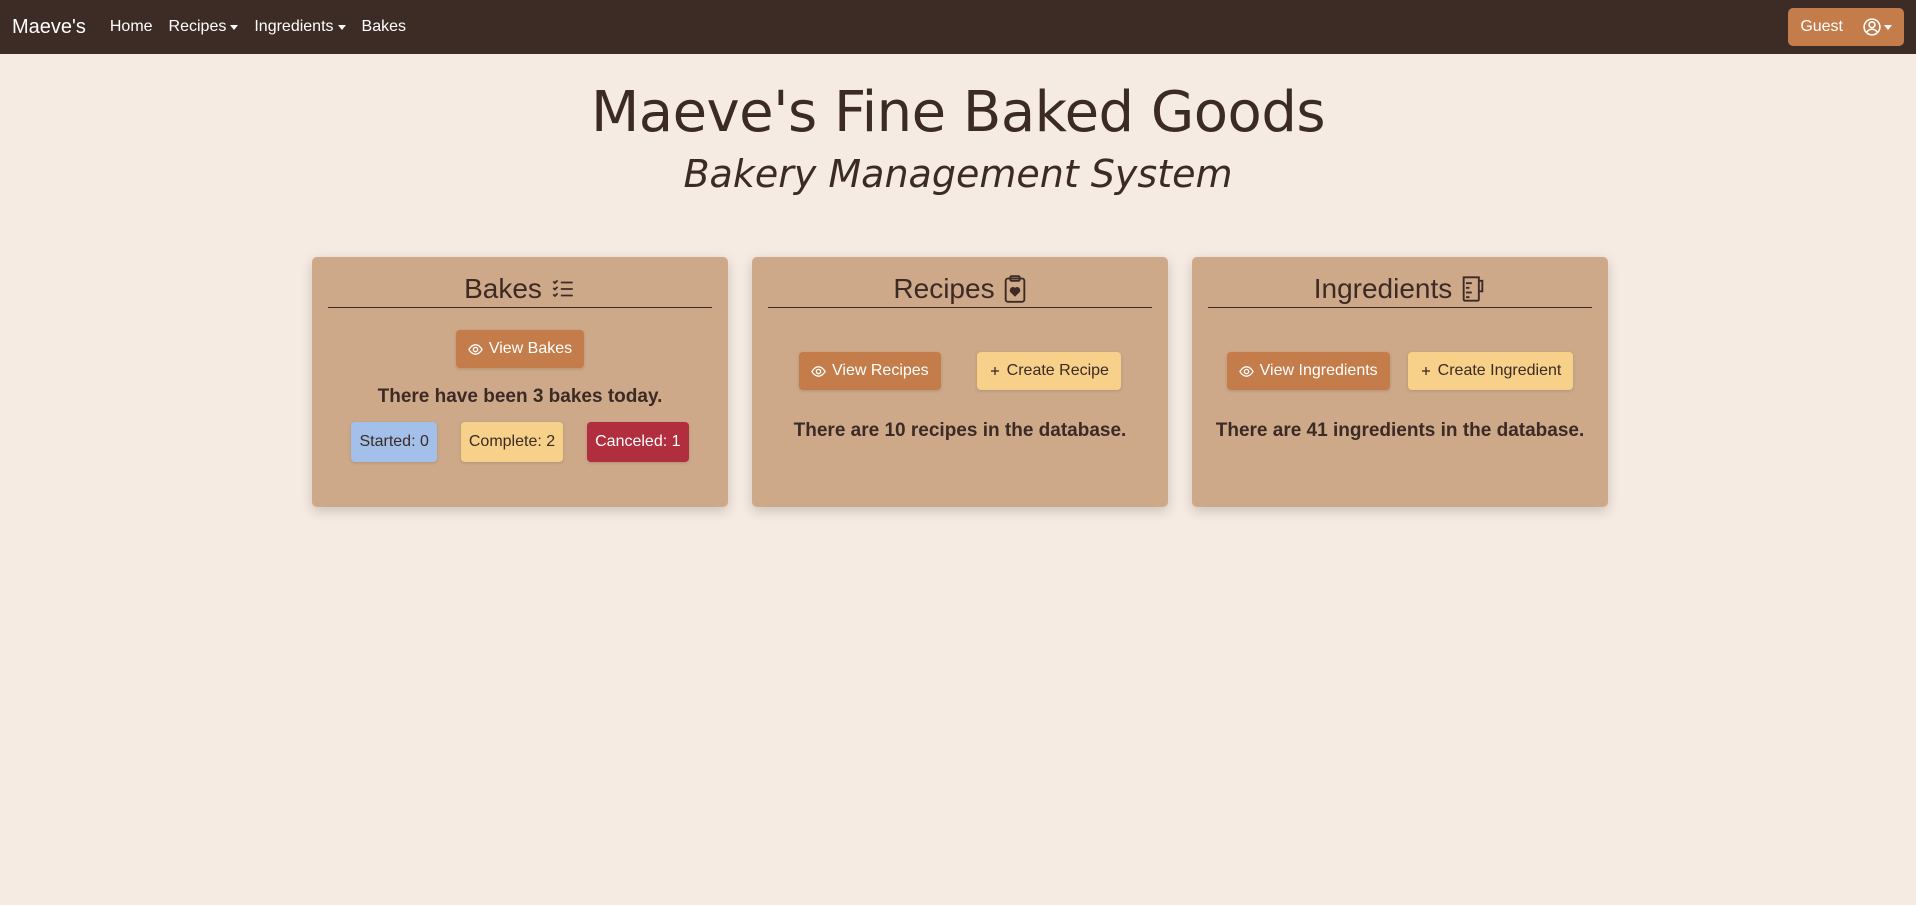 This screenshot has width=1916, height=905. What do you see at coordinates (1015, 289) in the screenshot?
I see `clipboard-heart-icon` at bounding box center [1015, 289].